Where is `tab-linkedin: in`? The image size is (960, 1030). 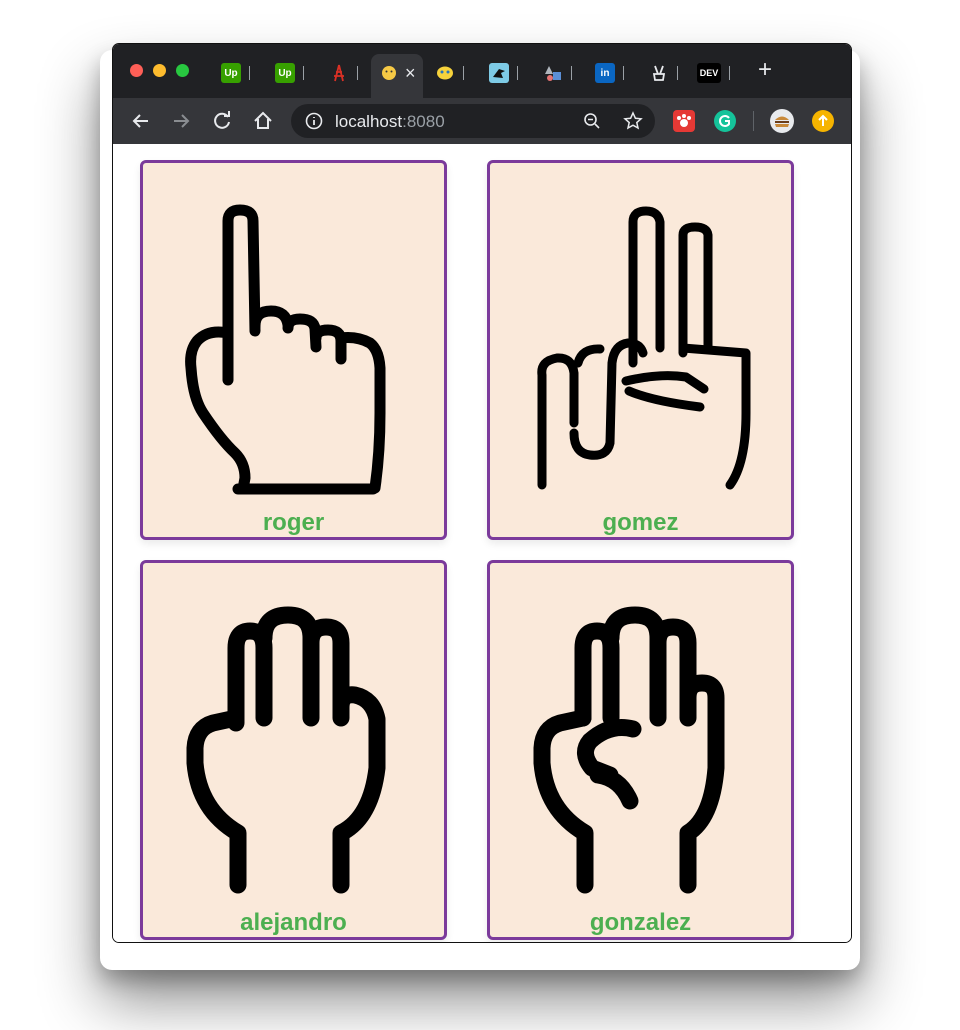 tab-linkedin: in is located at coordinates (609, 73).